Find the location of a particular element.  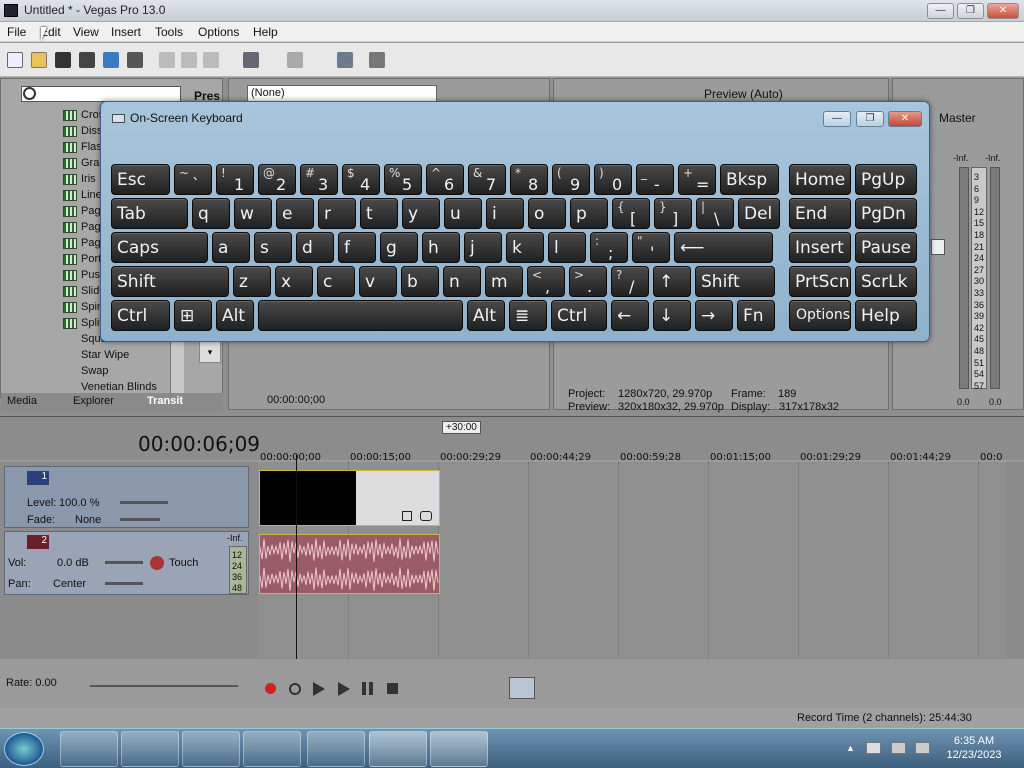

media-player-taskbar-icon is located at coordinates (211, 749).